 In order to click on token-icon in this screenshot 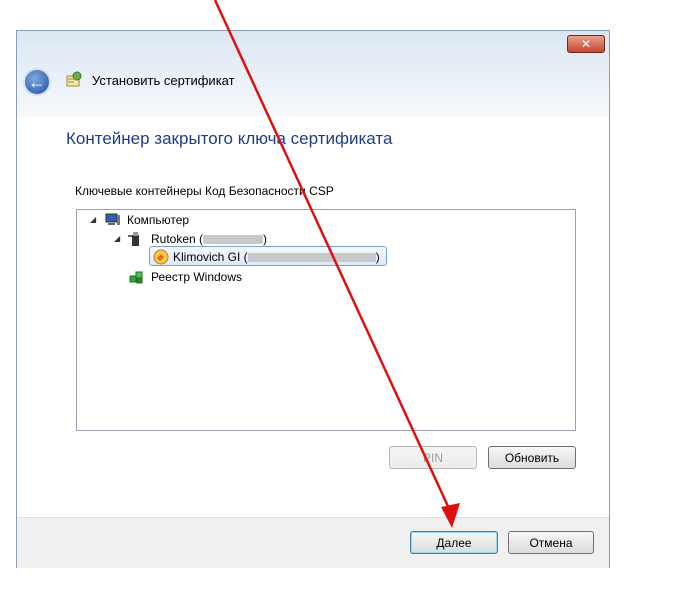, I will do `click(133, 239)`.